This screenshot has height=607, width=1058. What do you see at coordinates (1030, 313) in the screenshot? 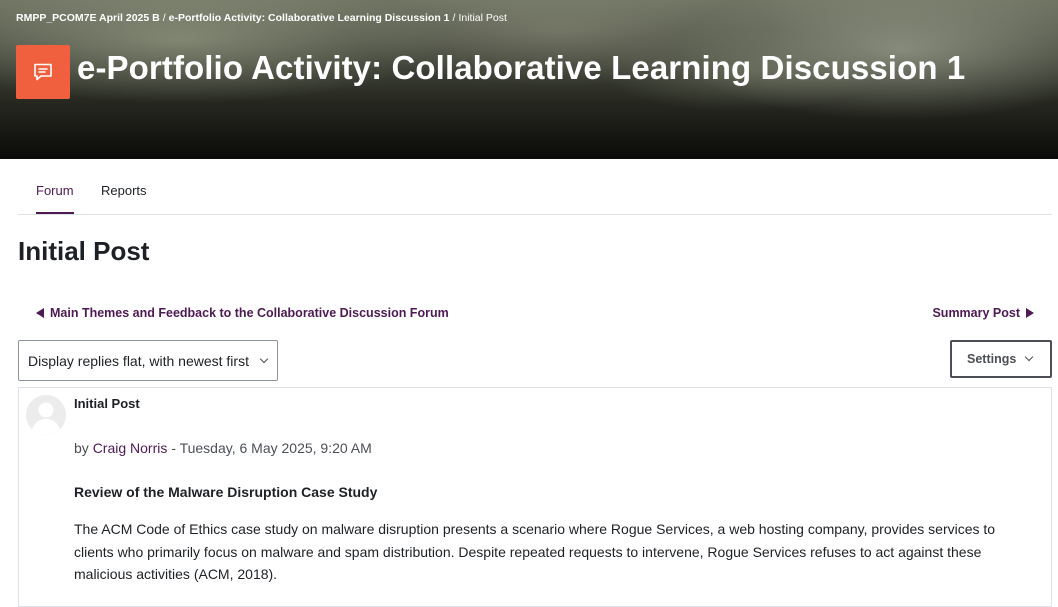
I see `triangle-right-icon` at bounding box center [1030, 313].